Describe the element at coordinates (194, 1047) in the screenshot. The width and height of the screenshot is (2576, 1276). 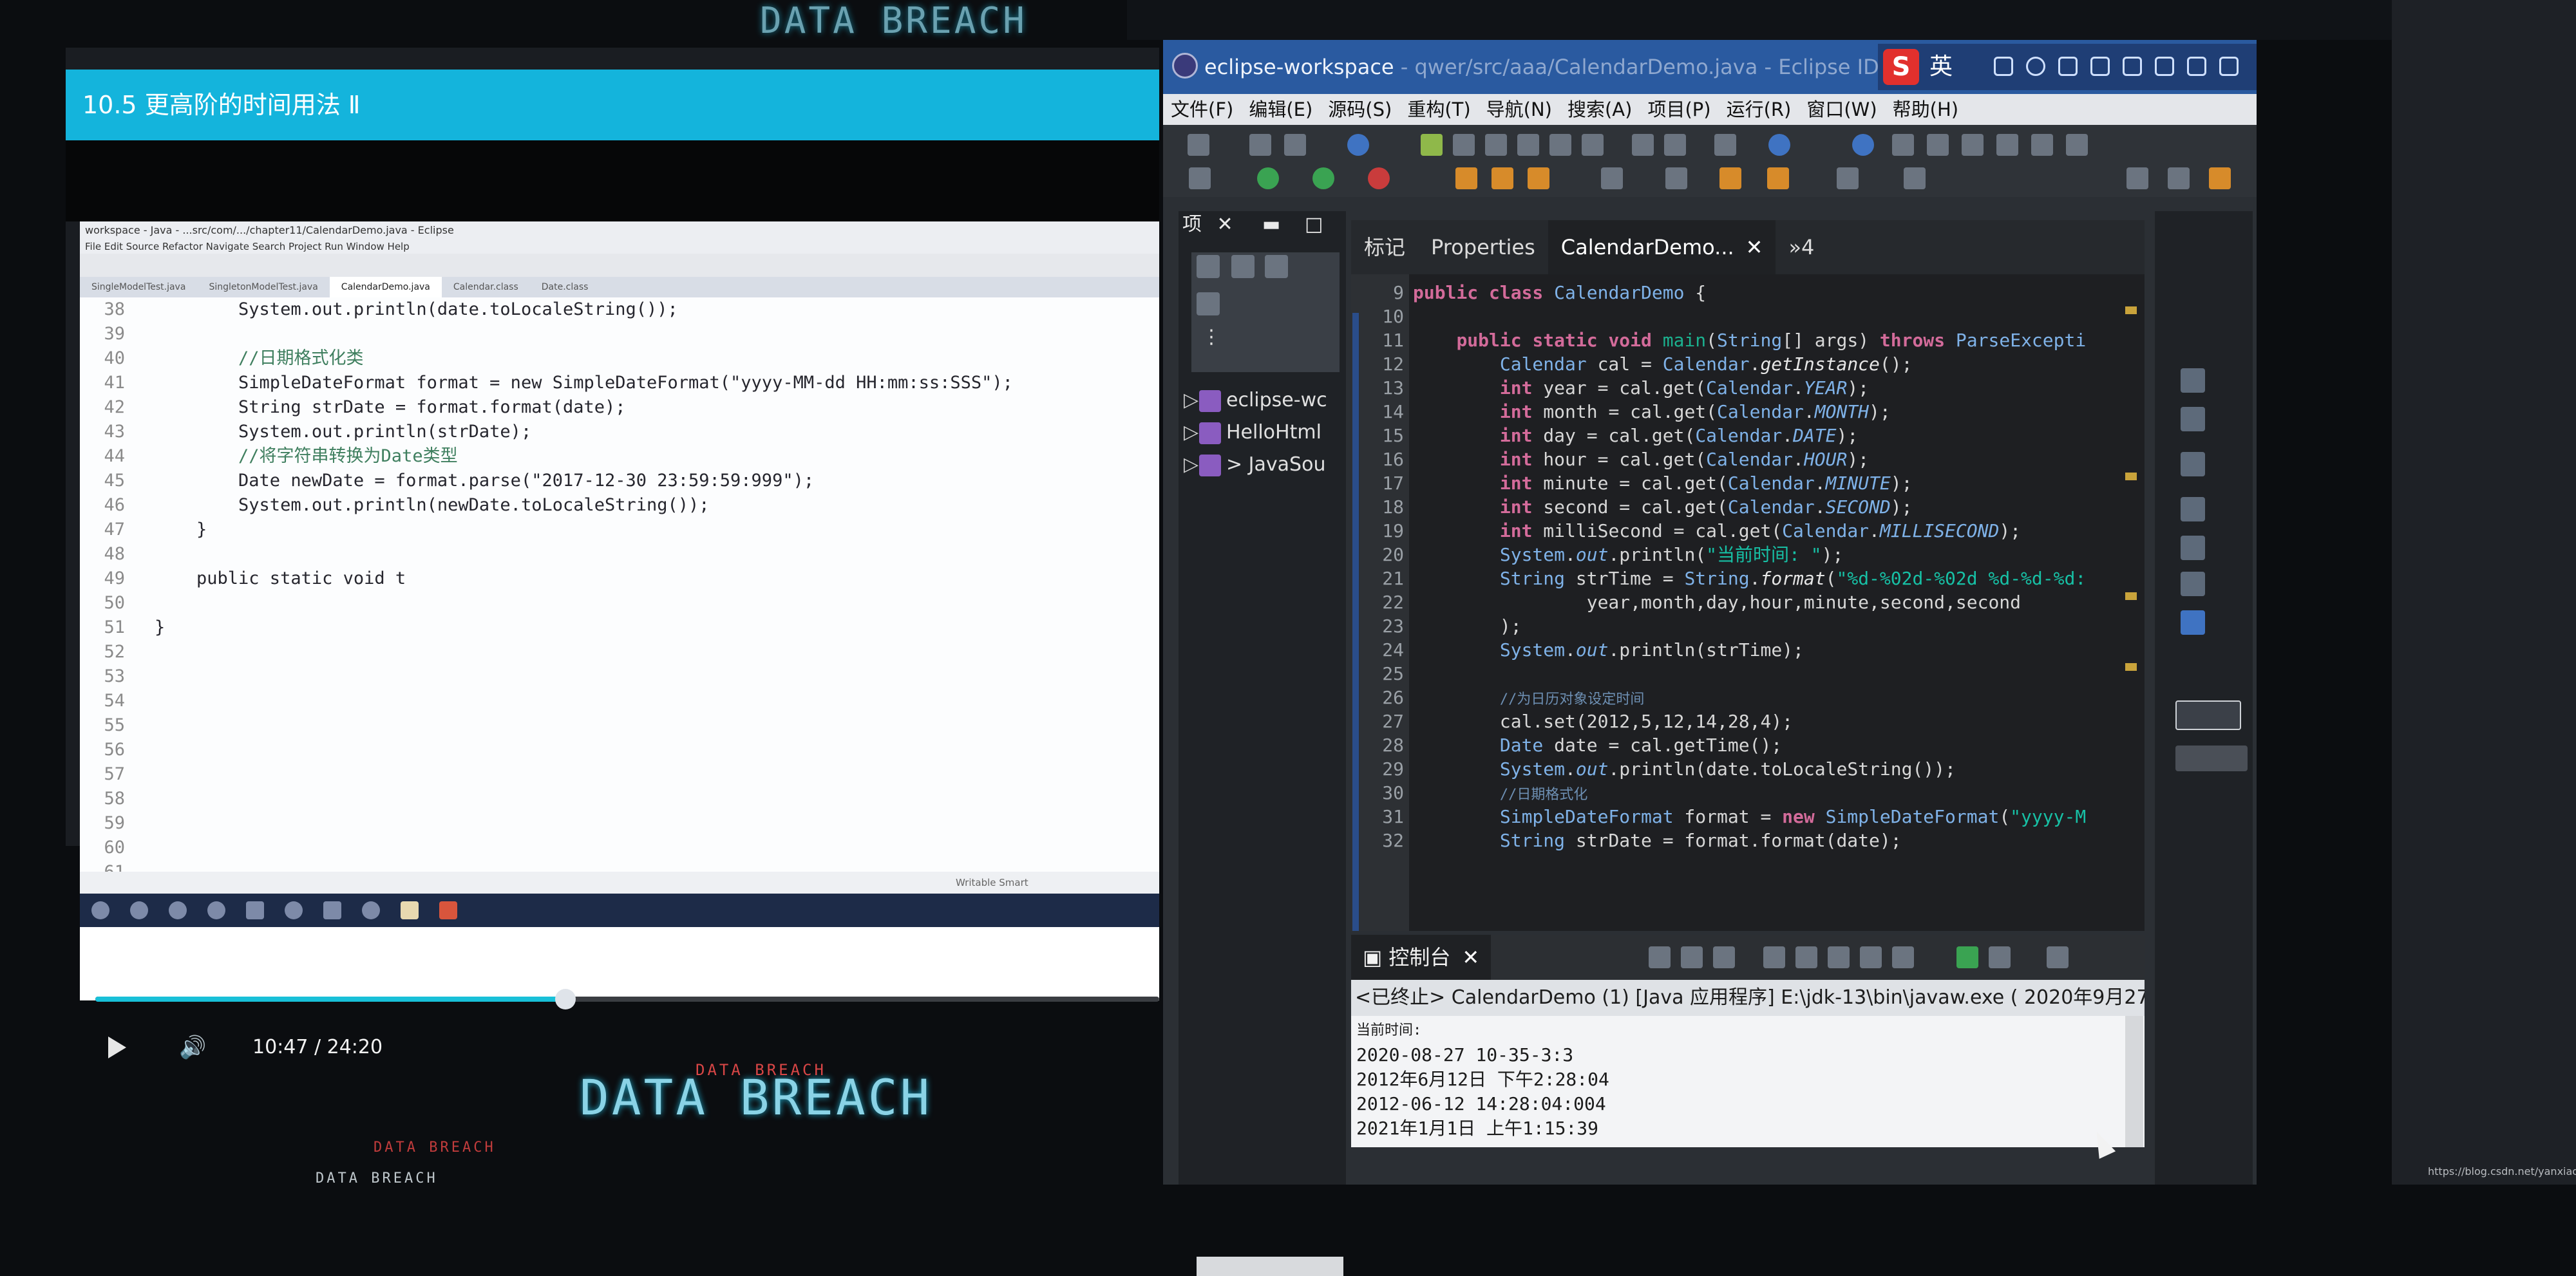
I see `volume-icon: 🔊` at that location.